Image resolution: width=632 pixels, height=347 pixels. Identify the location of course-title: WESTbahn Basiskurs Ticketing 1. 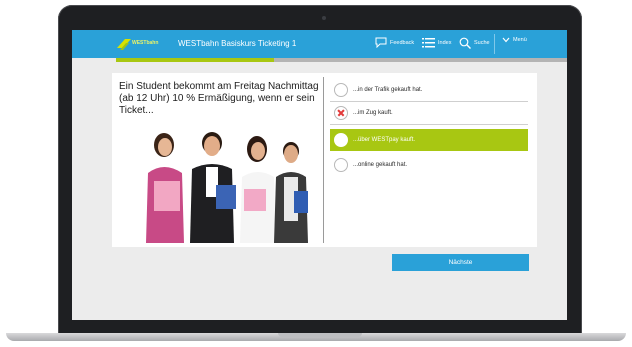
(237, 43).